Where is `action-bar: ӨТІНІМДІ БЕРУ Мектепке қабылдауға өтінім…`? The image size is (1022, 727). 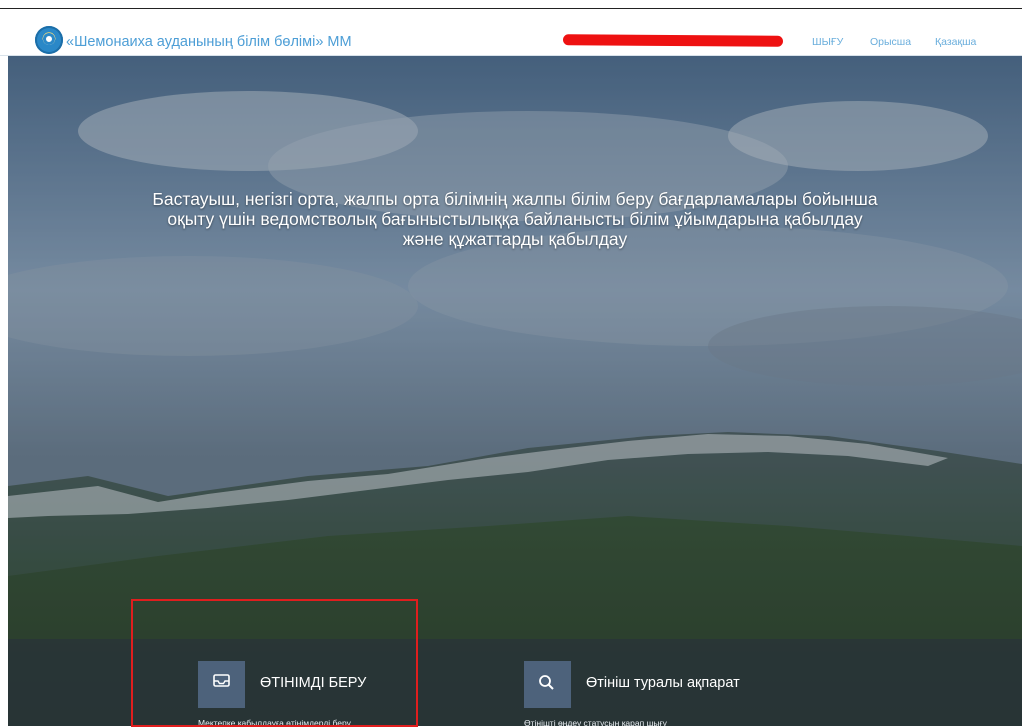 action-bar: ӨТІНІМДІ БЕРУ Мектепке қабылдауға өтінім… is located at coordinates (515, 682).